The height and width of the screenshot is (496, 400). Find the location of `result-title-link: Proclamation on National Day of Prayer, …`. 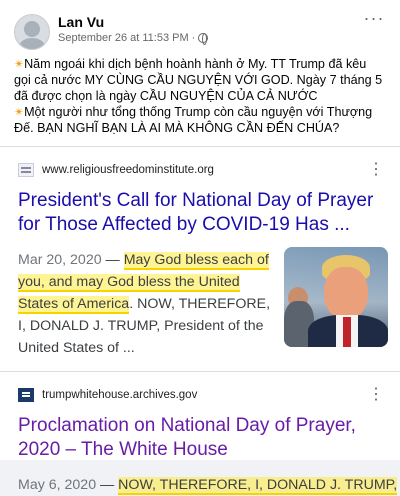

result-title-link: Proclamation on National Day of Prayer, … is located at coordinates (198, 438).